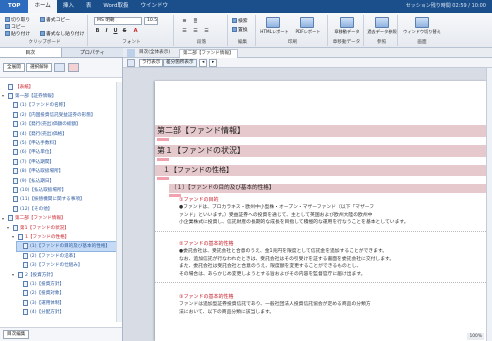  Describe the element at coordinates (124, 31) in the screenshot. I see `strike-button: S` at that location.